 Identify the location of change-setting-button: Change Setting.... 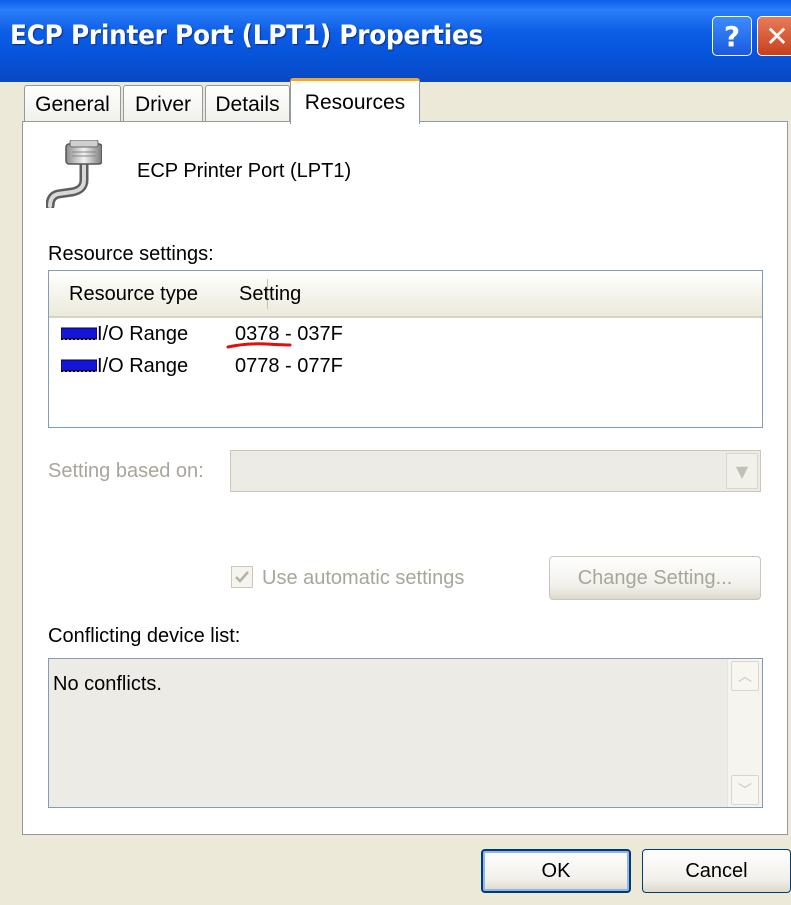
(655, 578).